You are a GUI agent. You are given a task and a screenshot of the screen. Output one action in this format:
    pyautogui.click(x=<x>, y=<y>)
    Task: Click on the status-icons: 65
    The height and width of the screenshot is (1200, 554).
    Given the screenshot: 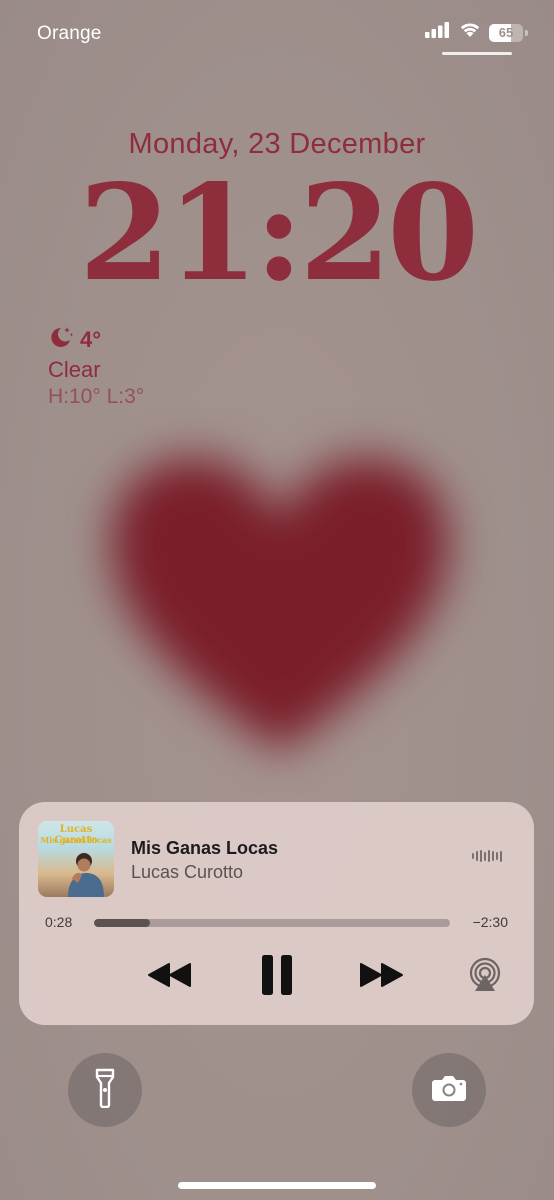 What is the action you would take?
    pyautogui.click(x=476, y=32)
    